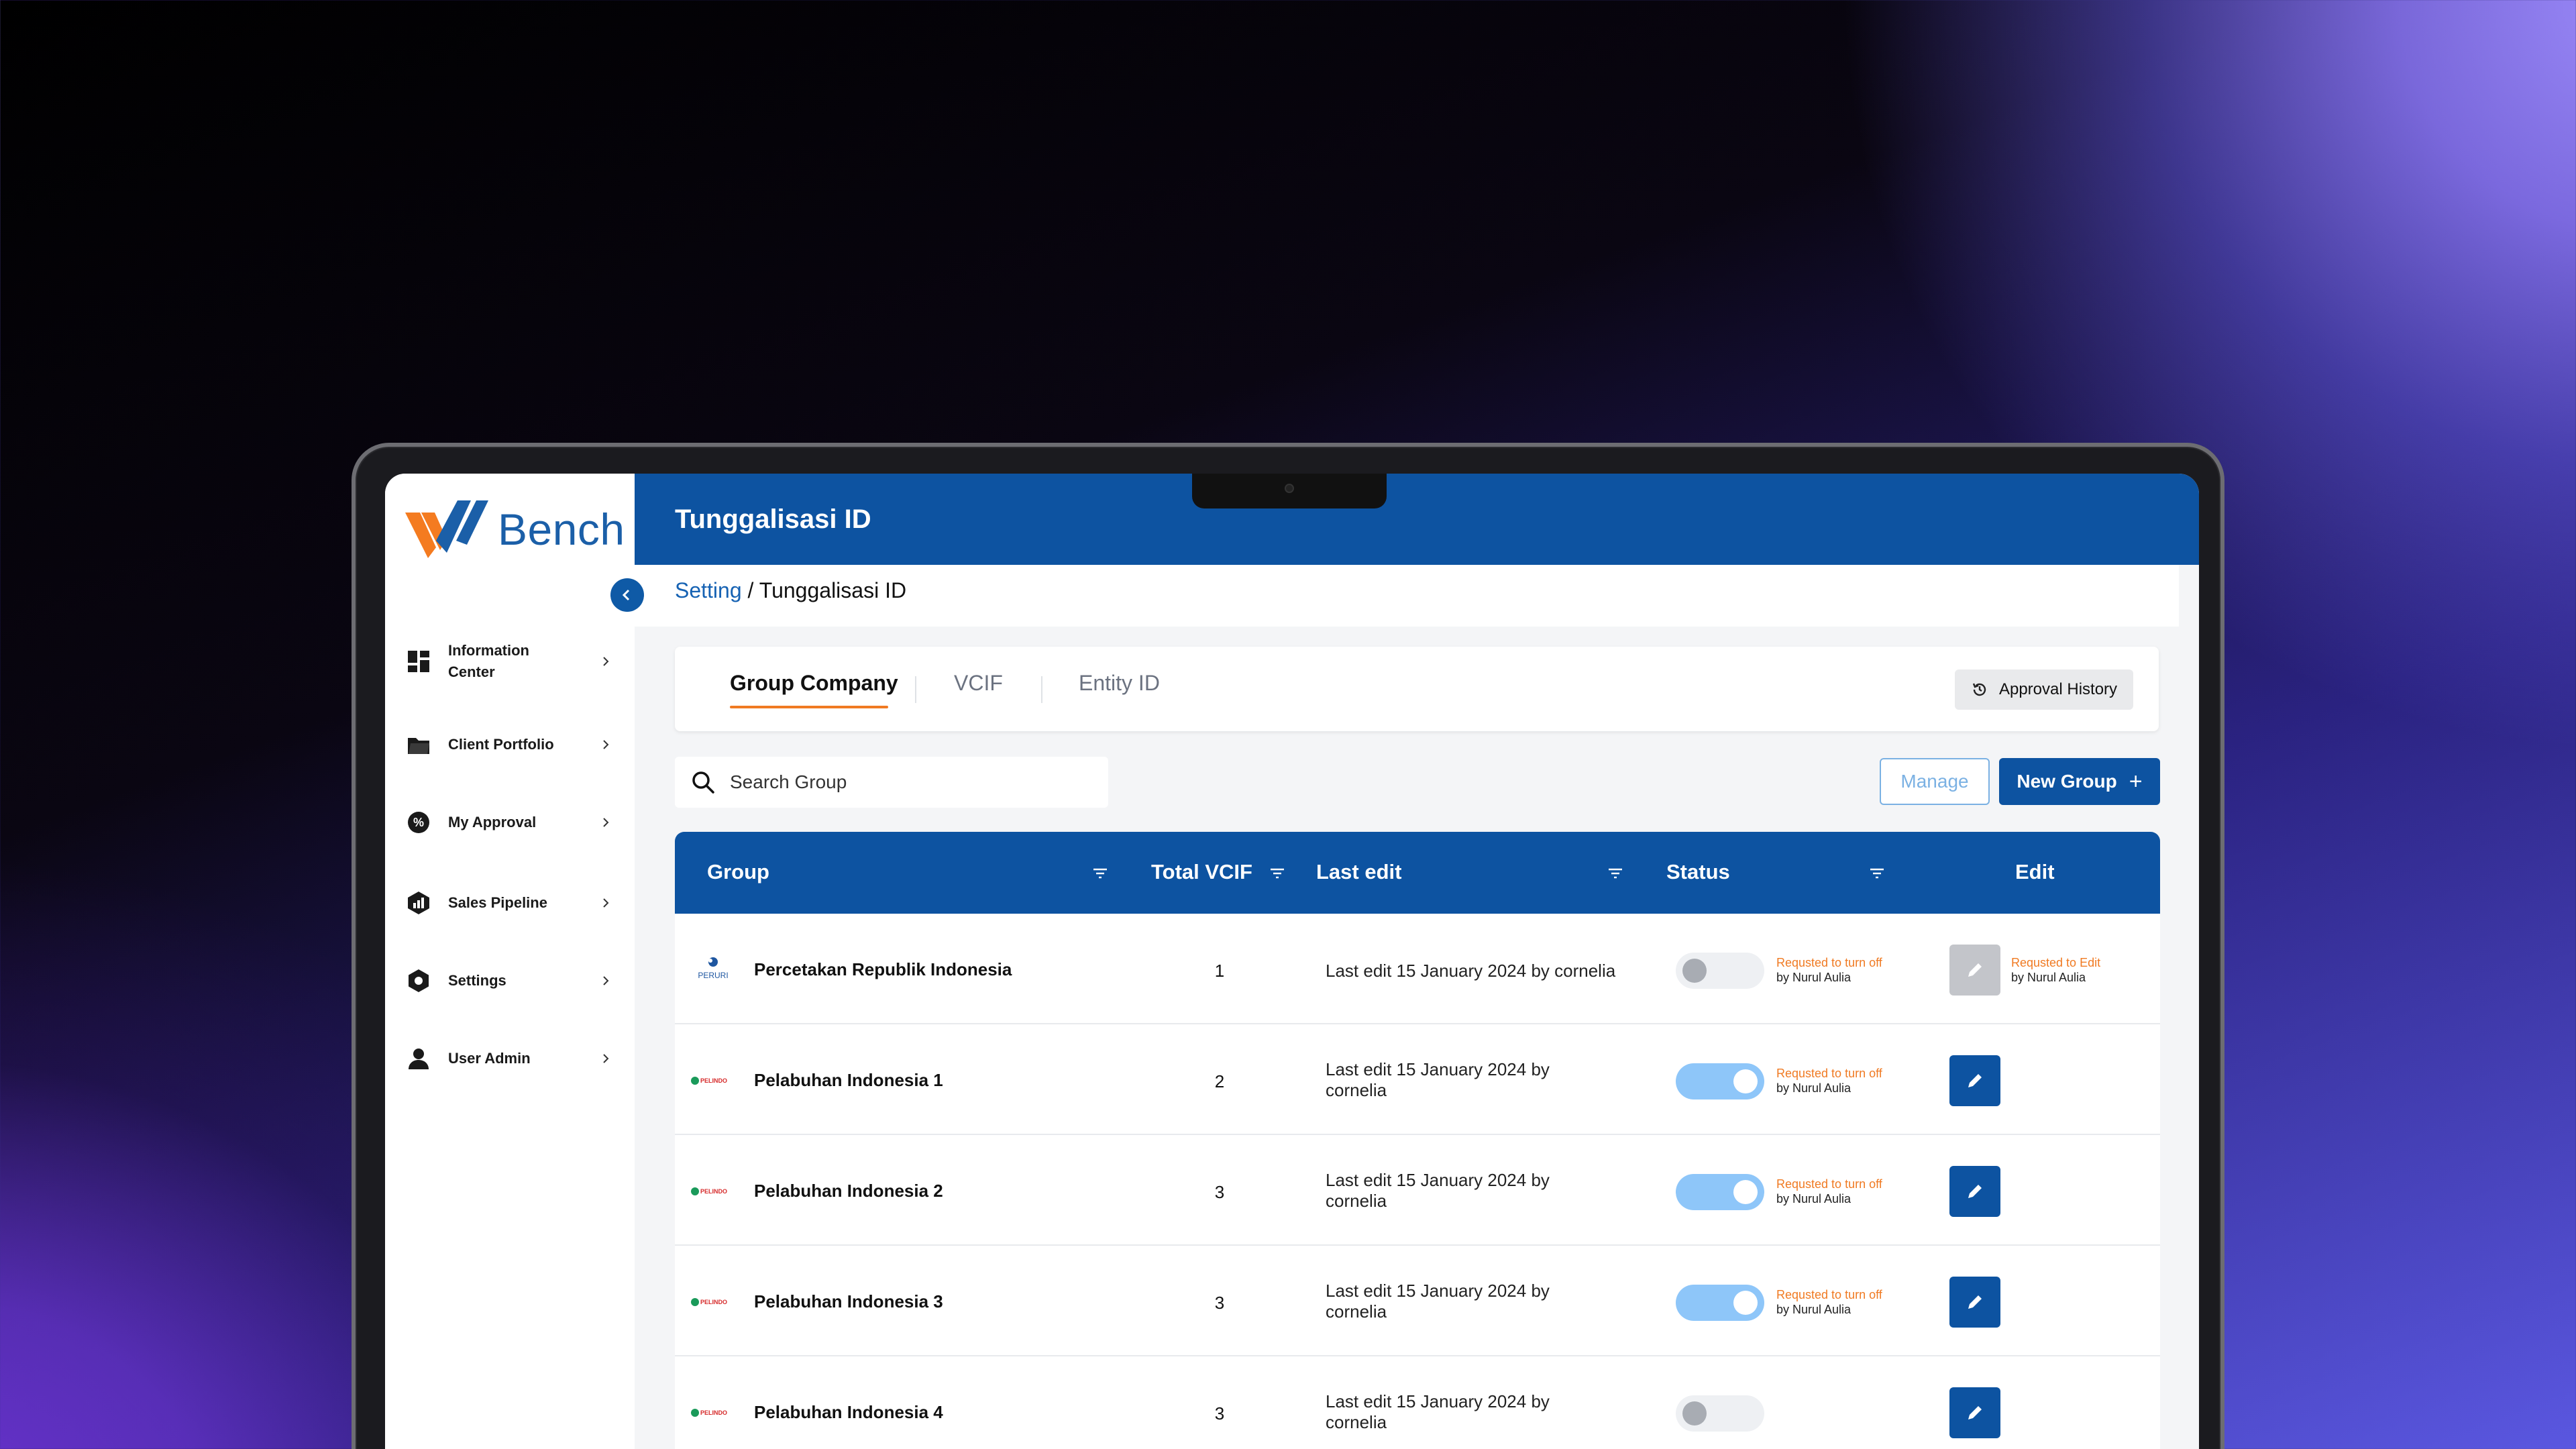 The height and width of the screenshot is (1449, 2576). Describe the element at coordinates (418, 903) in the screenshot. I see `pipeline-icon` at that location.